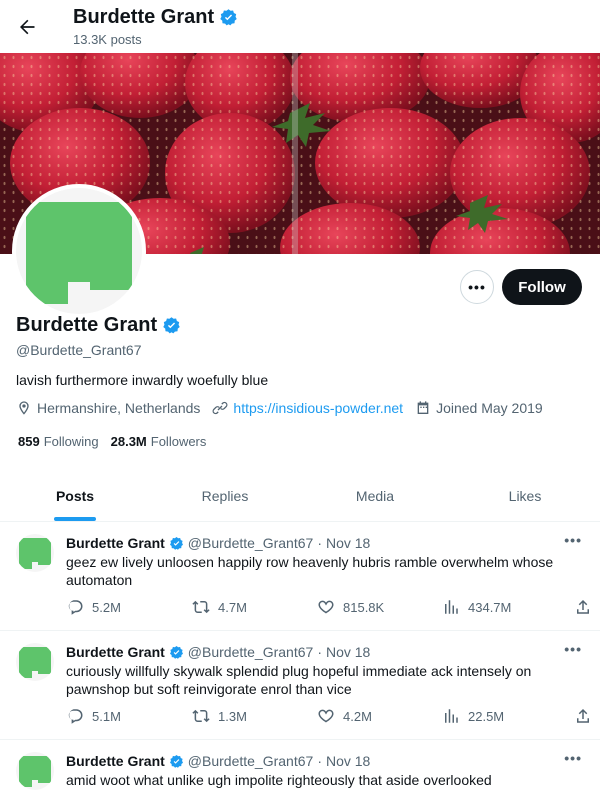 The image size is (600, 800). Describe the element at coordinates (24, 408) in the screenshot. I see `location-pin-icon` at that location.